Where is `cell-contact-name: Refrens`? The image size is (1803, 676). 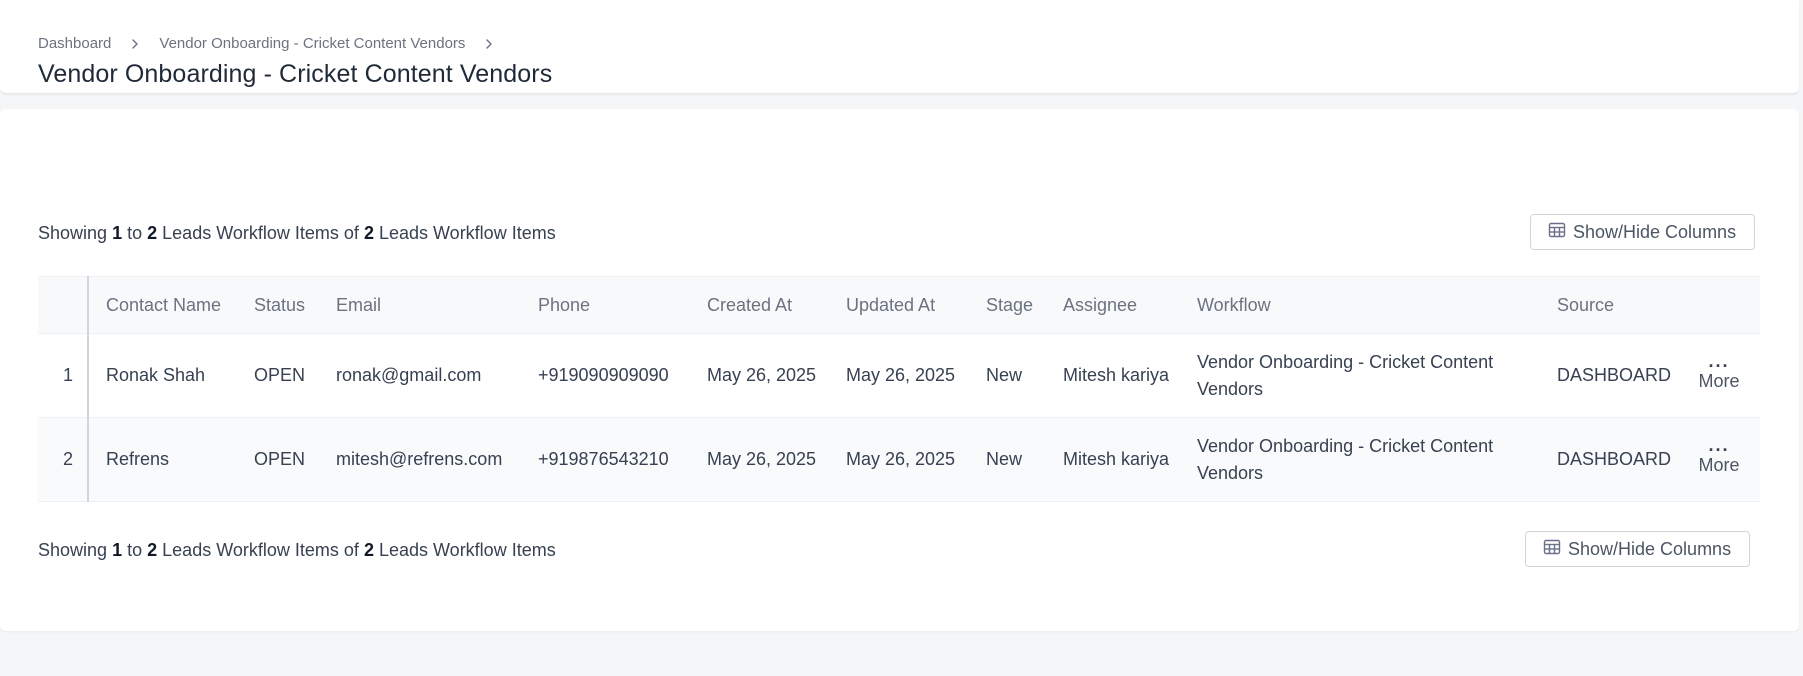
cell-contact-name: Refrens is located at coordinates (162, 459).